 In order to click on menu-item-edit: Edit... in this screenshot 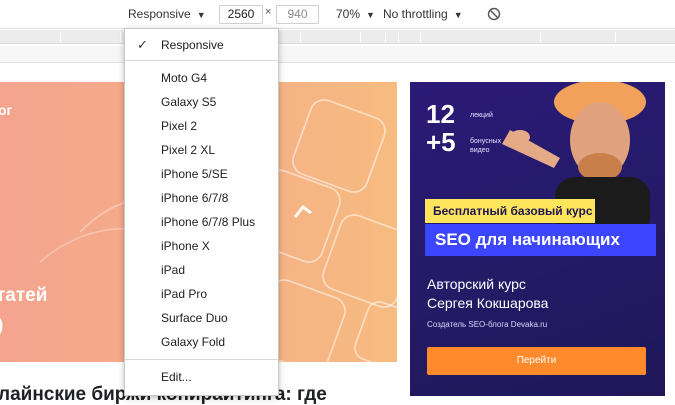, I will do `click(201, 377)`.